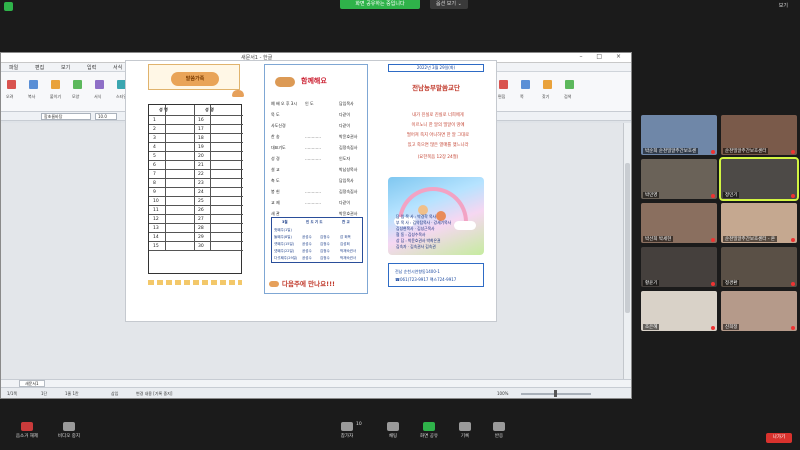 The height and width of the screenshot is (450, 800). I want to click on duty-header: 3월, so click(285, 222).